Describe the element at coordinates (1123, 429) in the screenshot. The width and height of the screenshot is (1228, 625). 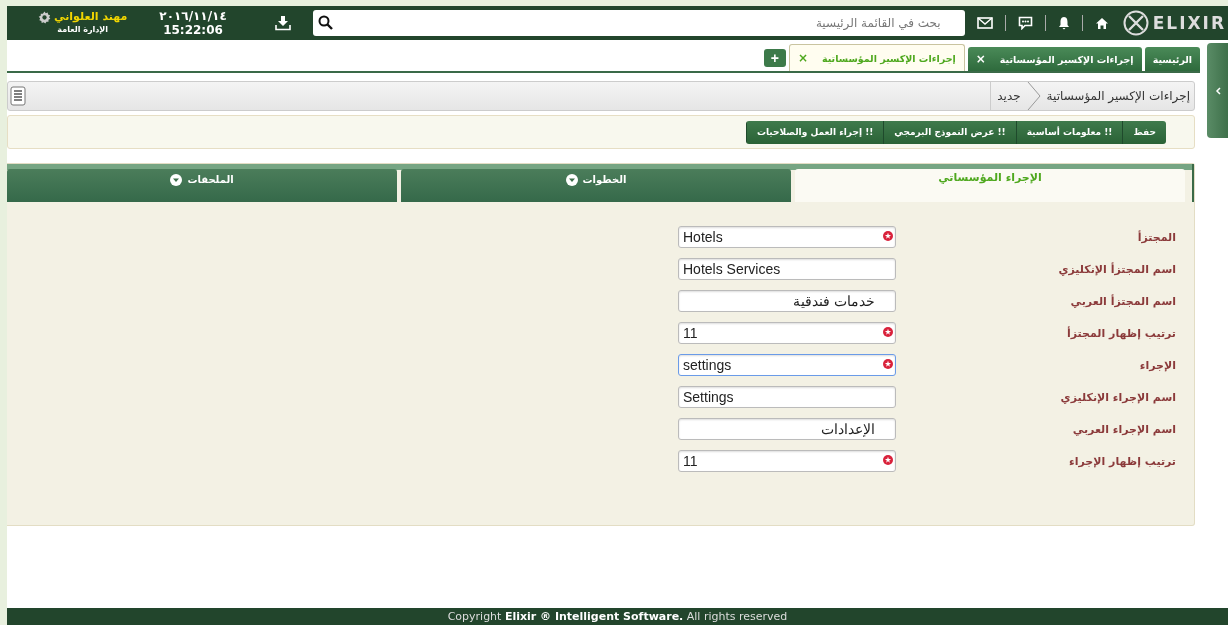
I see `field-label: اسم الإجراء العربي` at that location.